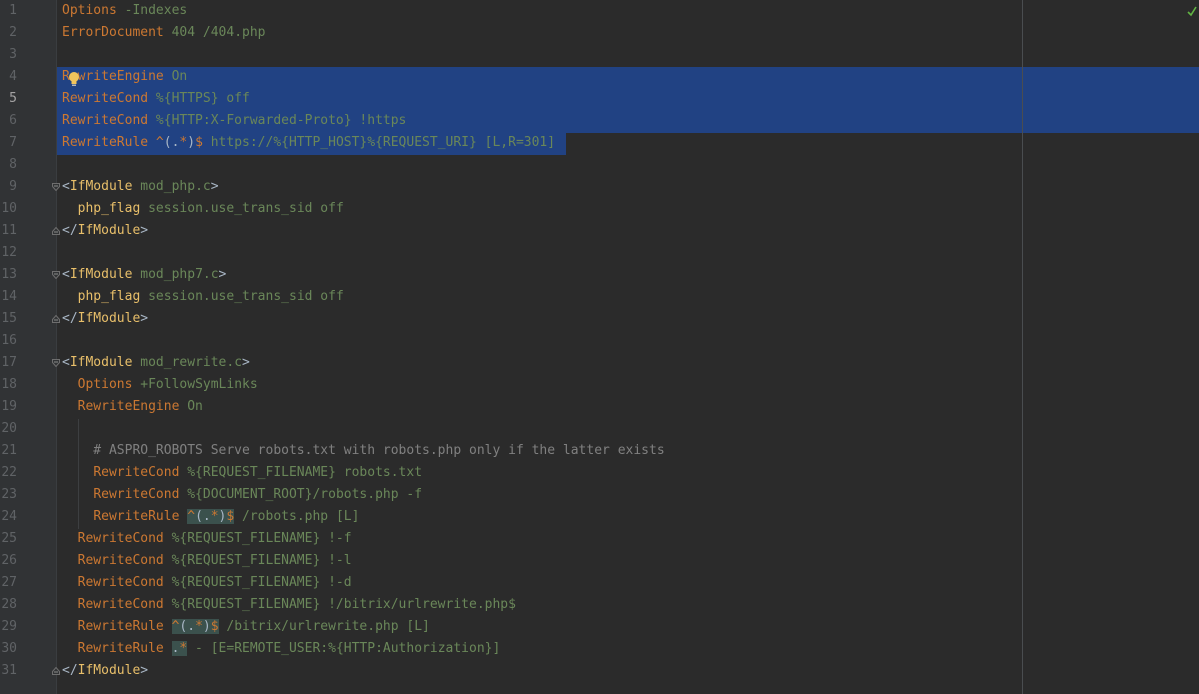 This screenshot has width=1199, height=694. What do you see at coordinates (9, 516) in the screenshot?
I see `line-number: 24` at bounding box center [9, 516].